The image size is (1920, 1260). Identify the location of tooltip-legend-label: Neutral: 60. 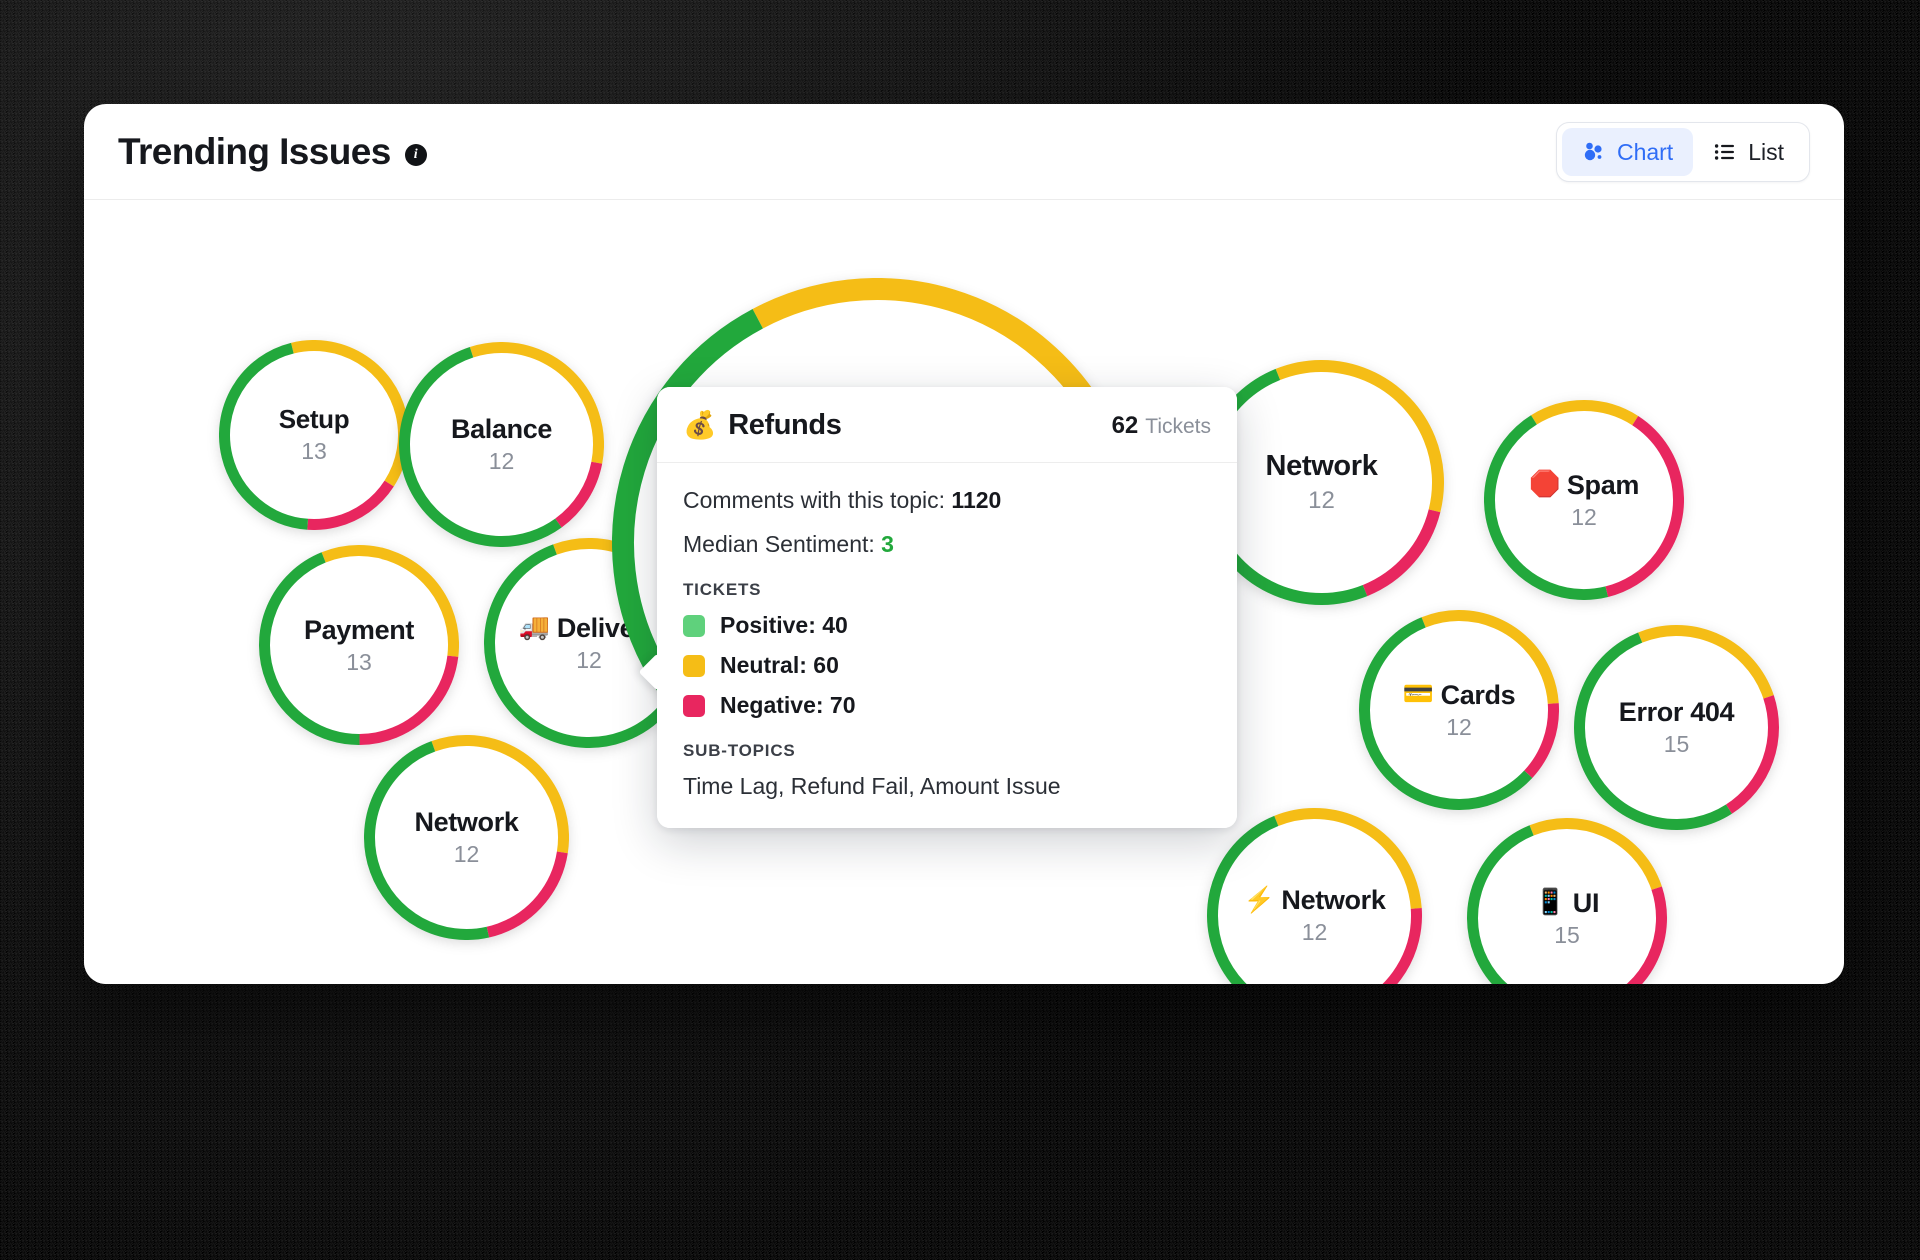
(779, 665).